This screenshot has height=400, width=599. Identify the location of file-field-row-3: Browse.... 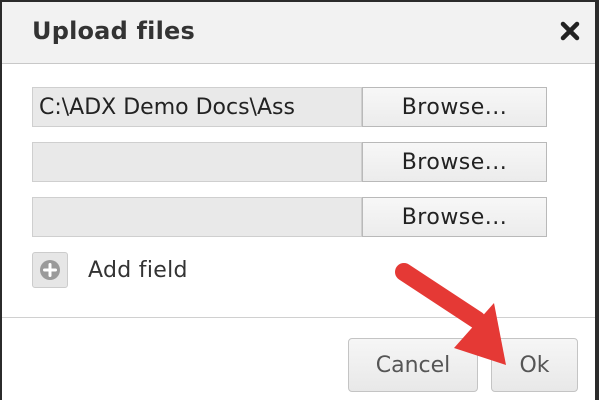
(289, 217).